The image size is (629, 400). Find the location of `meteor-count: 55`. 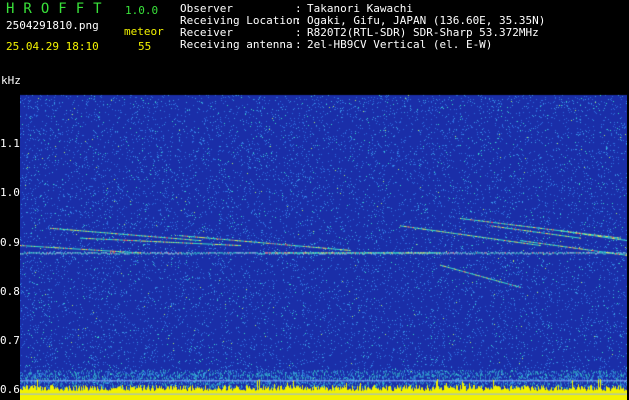

meteor-count: 55 is located at coordinates (145, 46).